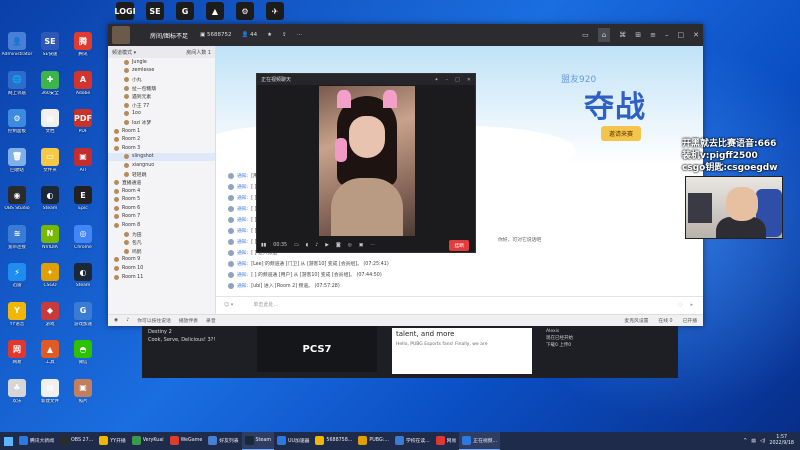 Image resolution: width=800 pixels, height=450 pixels. Describe the element at coordinates (459, 304) in the screenshot. I see `chat-input-bar: ☺ ▾ 单击此处... ◌ ▸` at that location.